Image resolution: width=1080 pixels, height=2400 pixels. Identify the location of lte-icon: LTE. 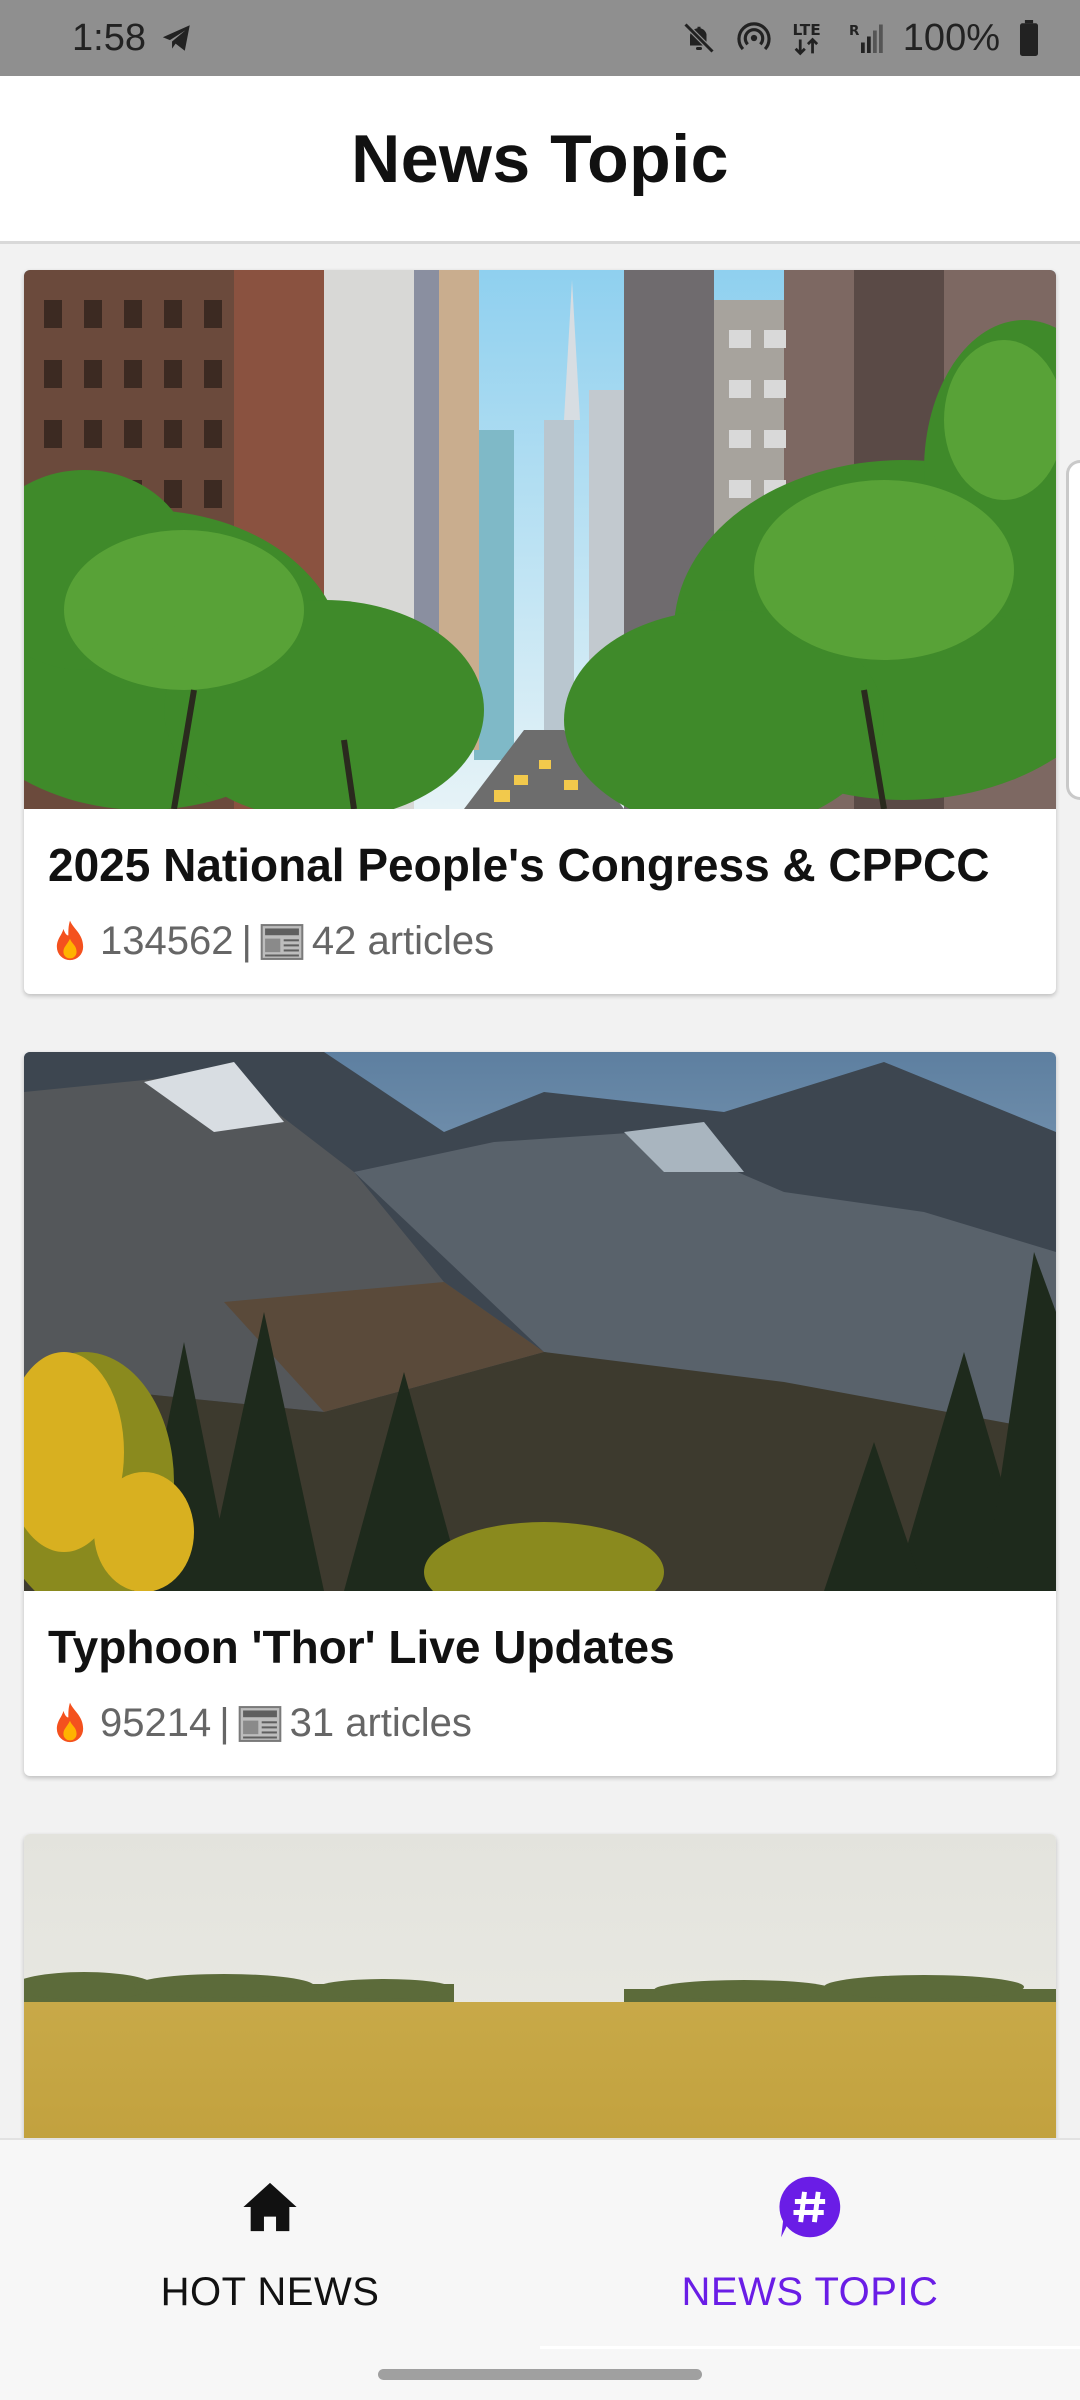
(811, 38).